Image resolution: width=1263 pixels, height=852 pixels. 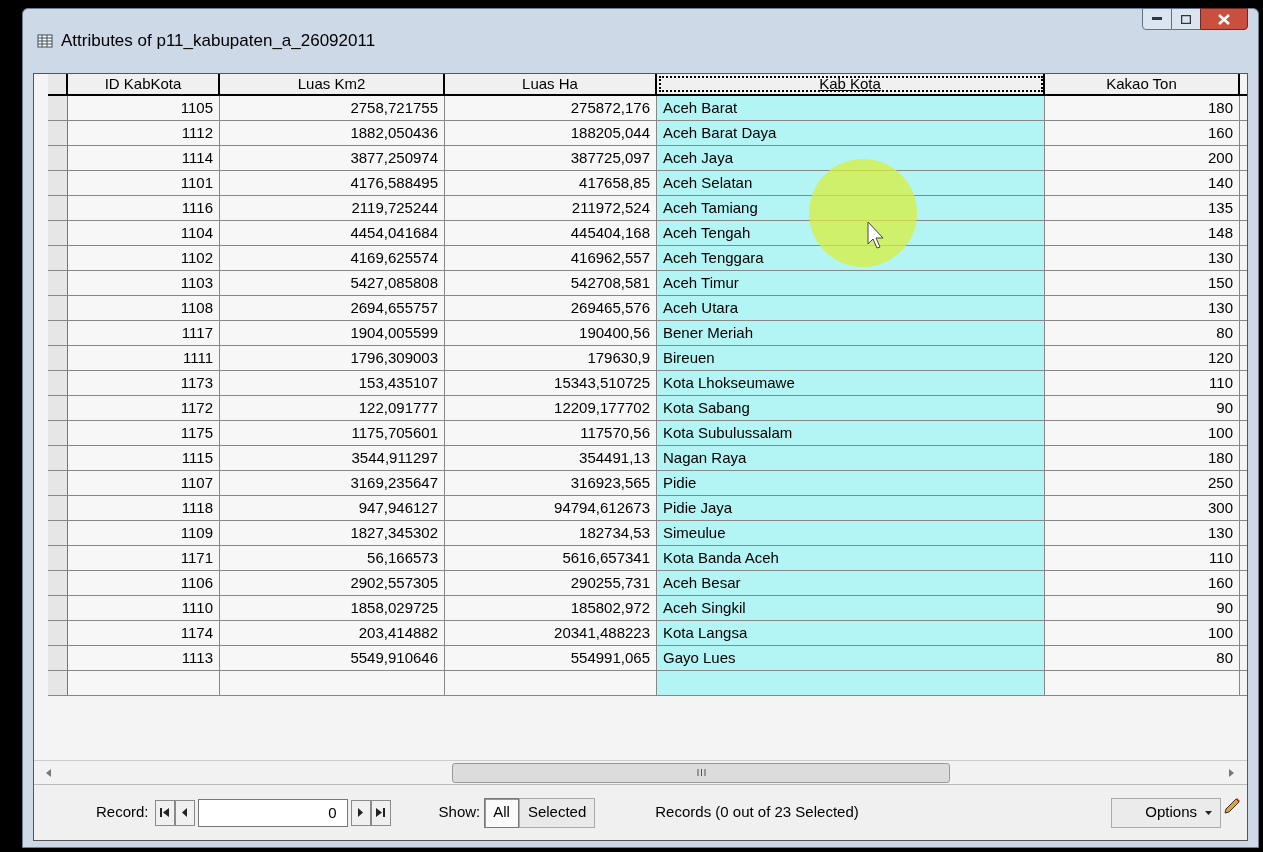 What do you see at coordinates (851, 608) in the screenshot?
I see `table-cell: Aceh Singkil` at bounding box center [851, 608].